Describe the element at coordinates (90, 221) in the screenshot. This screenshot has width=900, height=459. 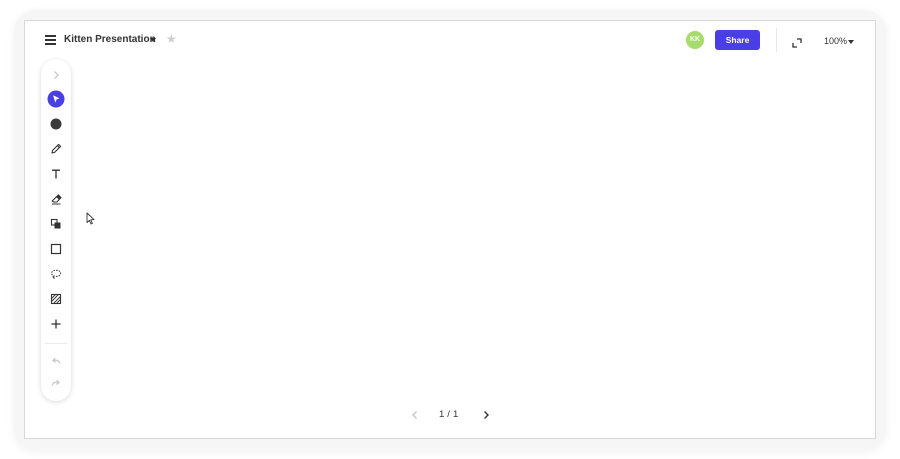
I see `mouse-cursor-icon` at that location.